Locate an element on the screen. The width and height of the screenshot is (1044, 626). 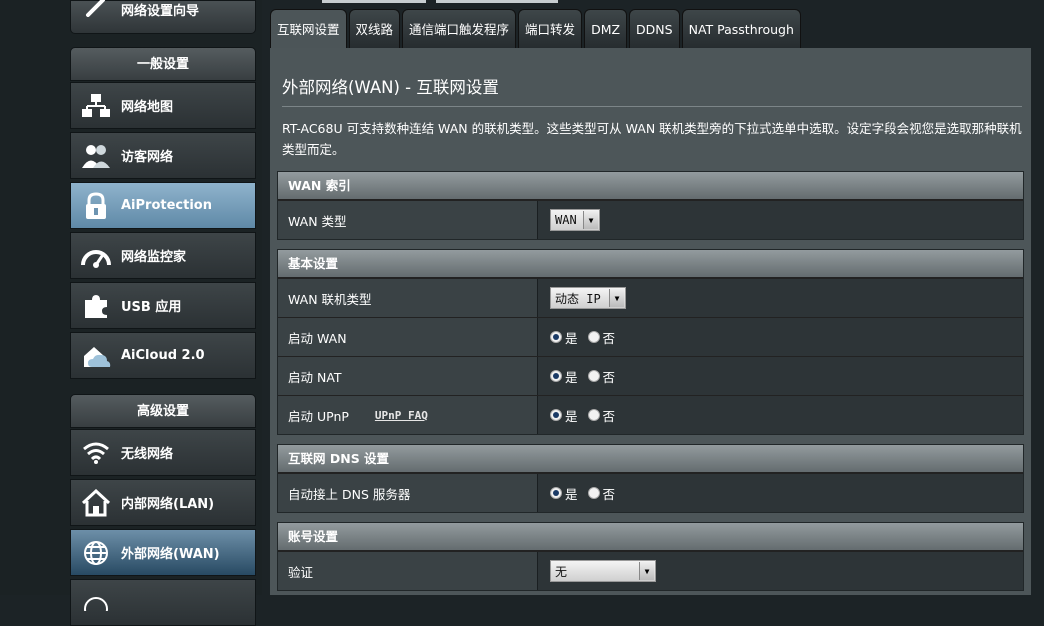
form-row: 启动 NAT 是 否 is located at coordinates (650, 375).